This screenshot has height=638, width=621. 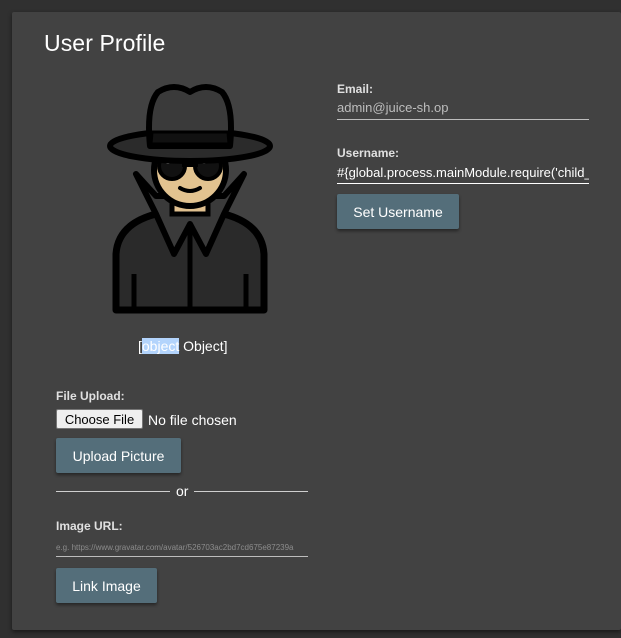 What do you see at coordinates (463, 183) in the screenshot?
I see `username-underline` at bounding box center [463, 183].